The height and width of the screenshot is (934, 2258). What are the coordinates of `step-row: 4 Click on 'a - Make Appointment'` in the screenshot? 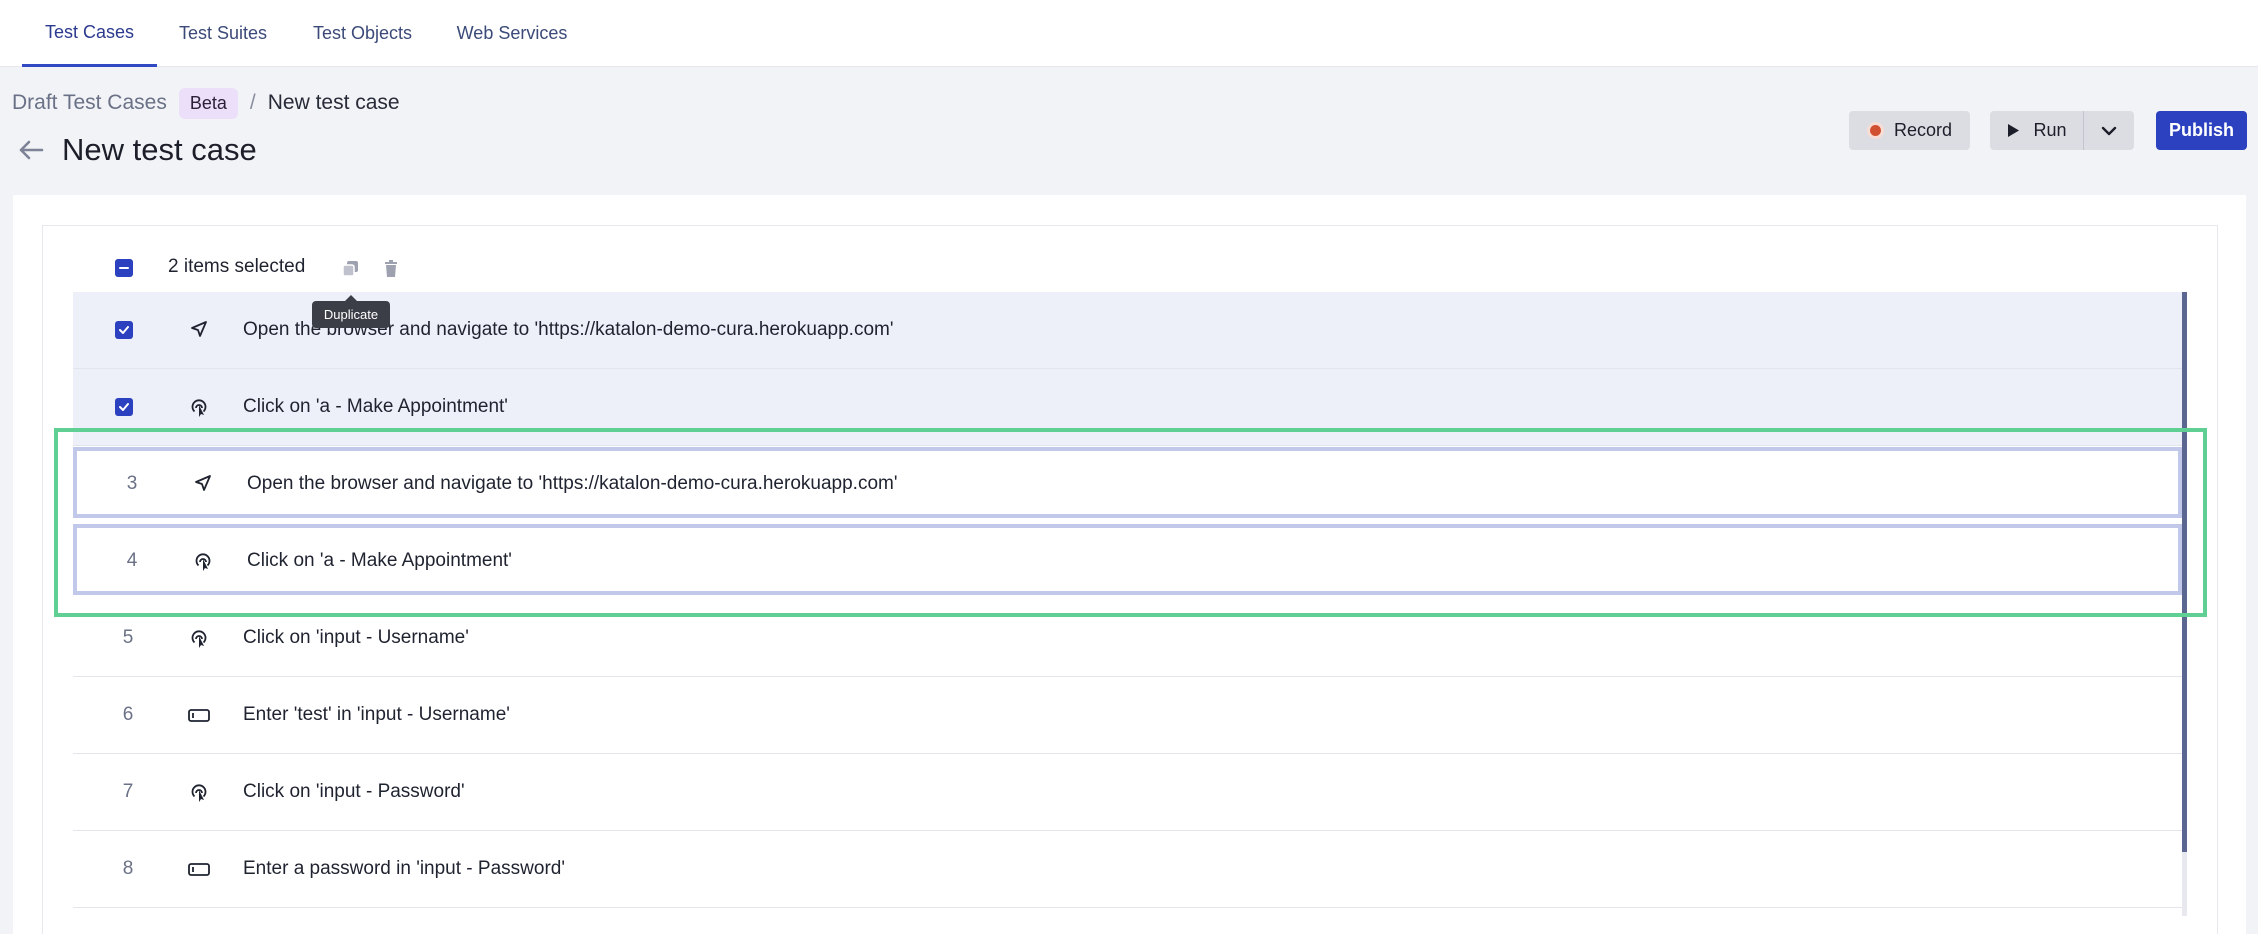 It's located at (1127, 559).